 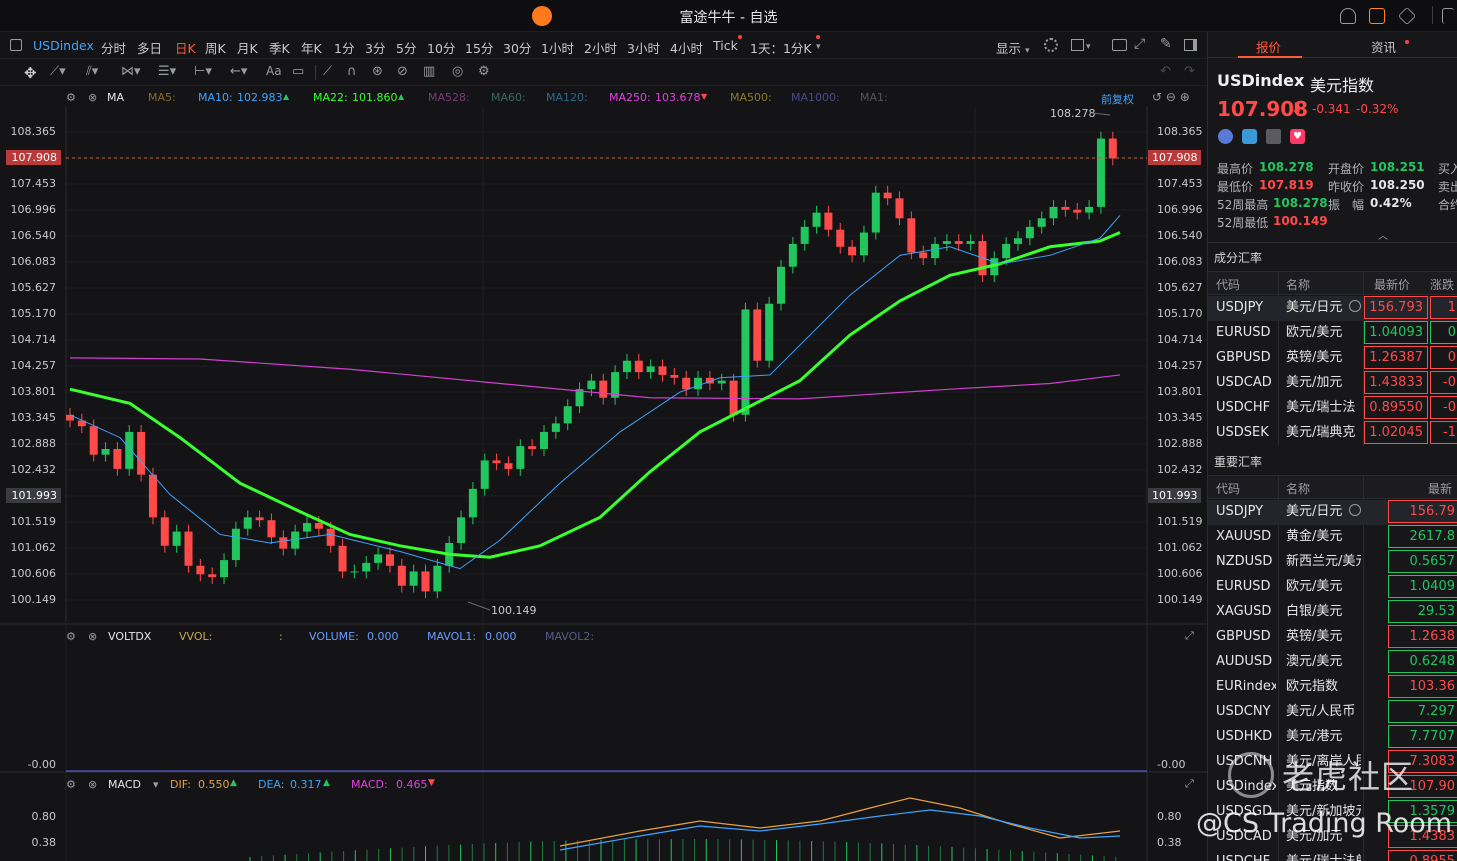 What do you see at coordinates (92, 97) in the screenshot?
I see `main-indicator-close-icon: ⊗` at bounding box center [92, 97].